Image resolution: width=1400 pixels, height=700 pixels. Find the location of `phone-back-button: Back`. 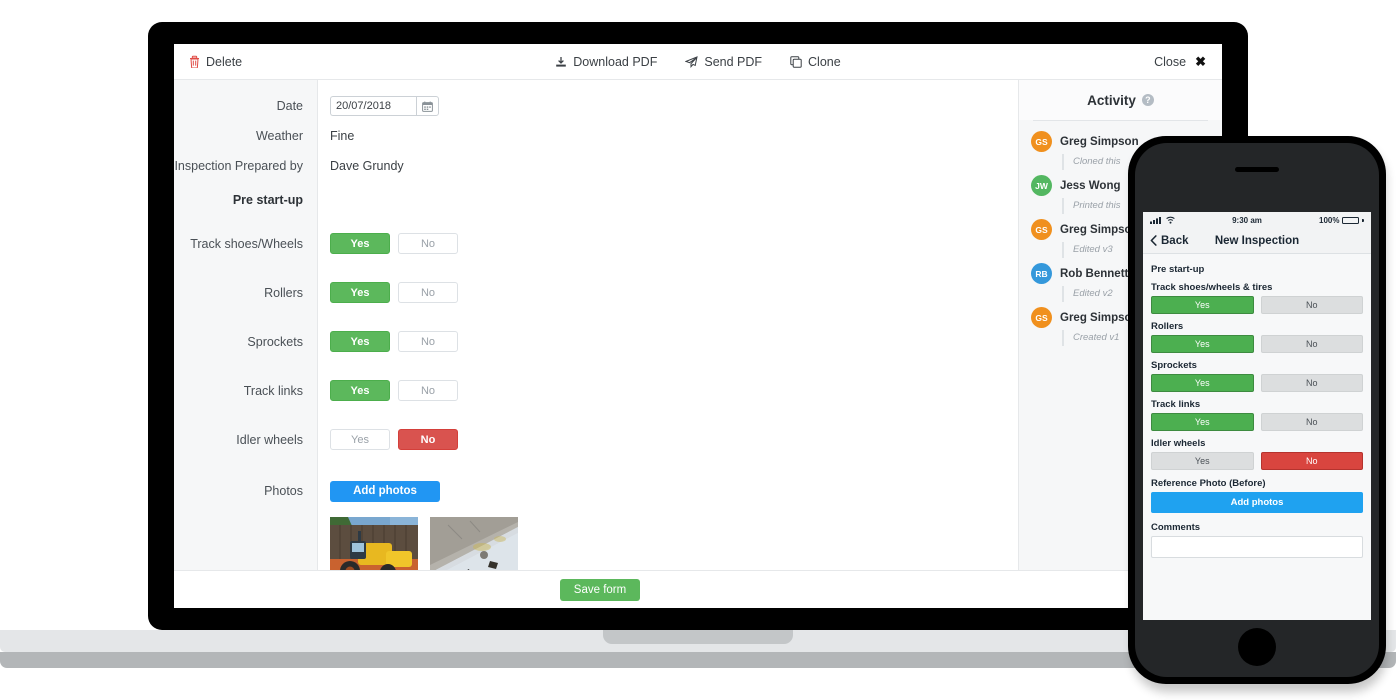

phone-back-button: Back is located at coordinates (1169, 241).